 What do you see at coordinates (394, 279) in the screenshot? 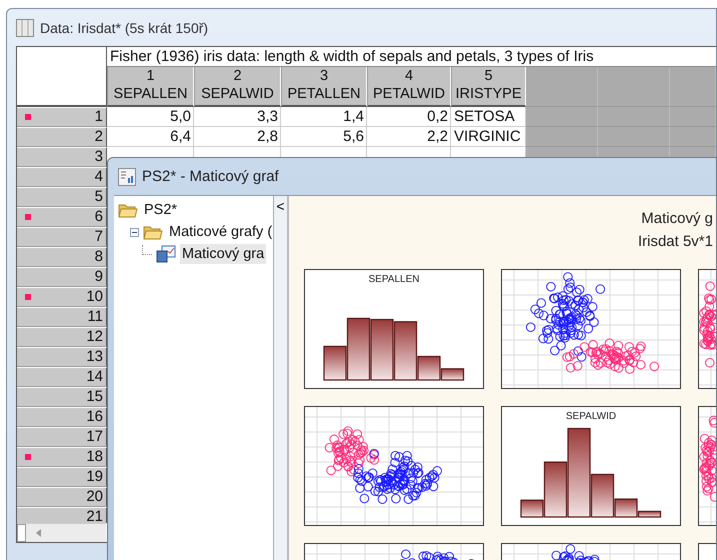
I see `plot-label: SEPALLEN` at bounding box center [394, 279].